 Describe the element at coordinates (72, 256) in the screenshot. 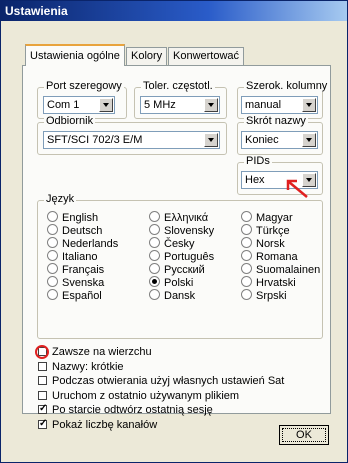

I see `language-radio: Italiano` at that location.